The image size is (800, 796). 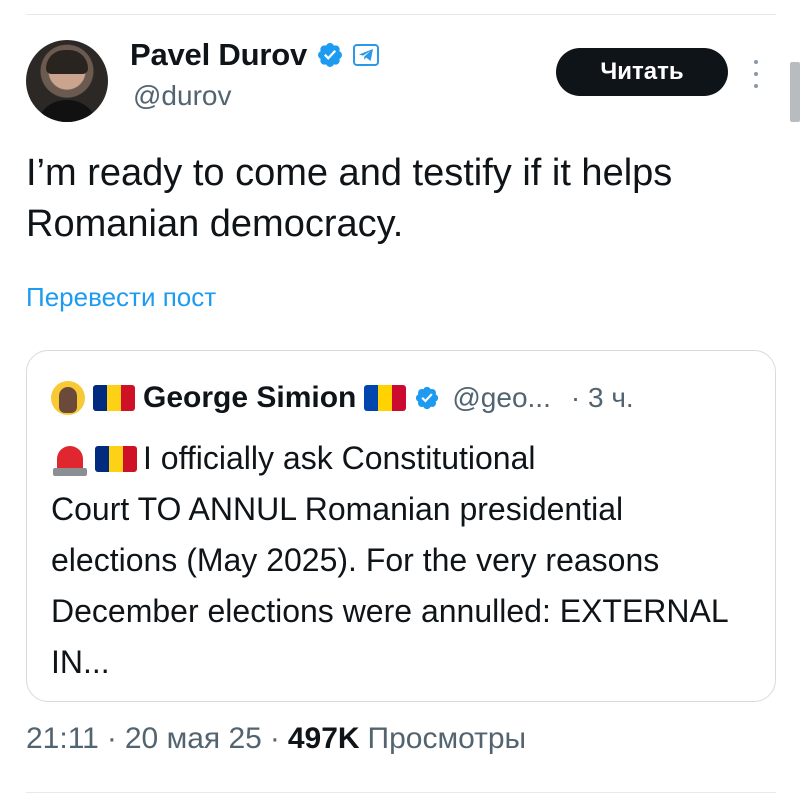 I want to click on author-name: Pavel Durov, so click(x=218, y=55).